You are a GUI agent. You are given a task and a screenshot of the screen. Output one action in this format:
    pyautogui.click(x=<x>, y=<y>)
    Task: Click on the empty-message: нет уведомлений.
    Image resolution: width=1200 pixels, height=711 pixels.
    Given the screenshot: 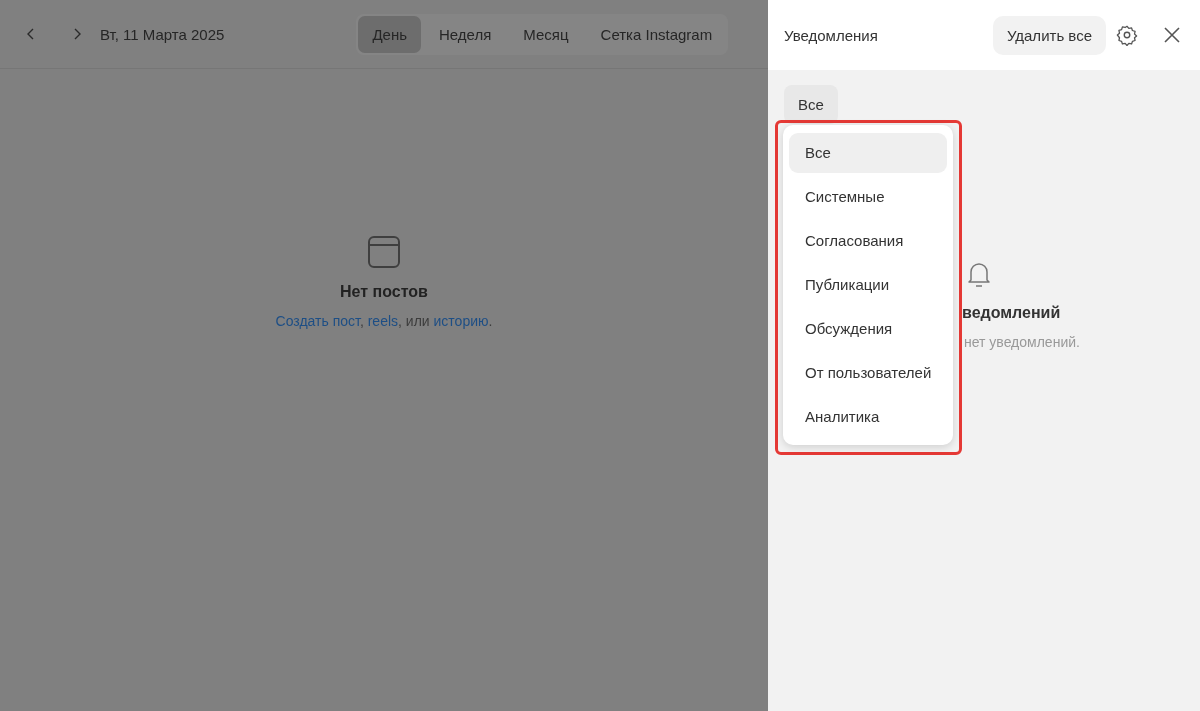 What is the action you would take?
    pyautogui.click(x=1022, y=342)
    